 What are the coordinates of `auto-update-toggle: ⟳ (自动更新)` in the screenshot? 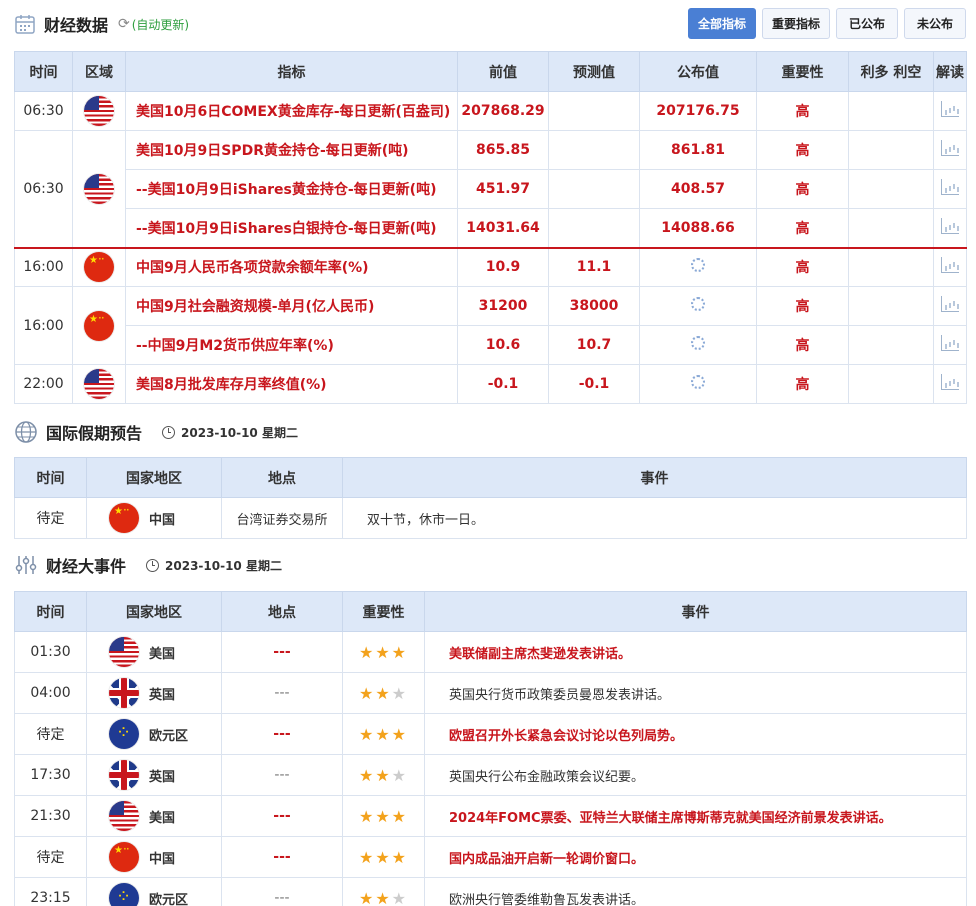 It's located at (153, 24).